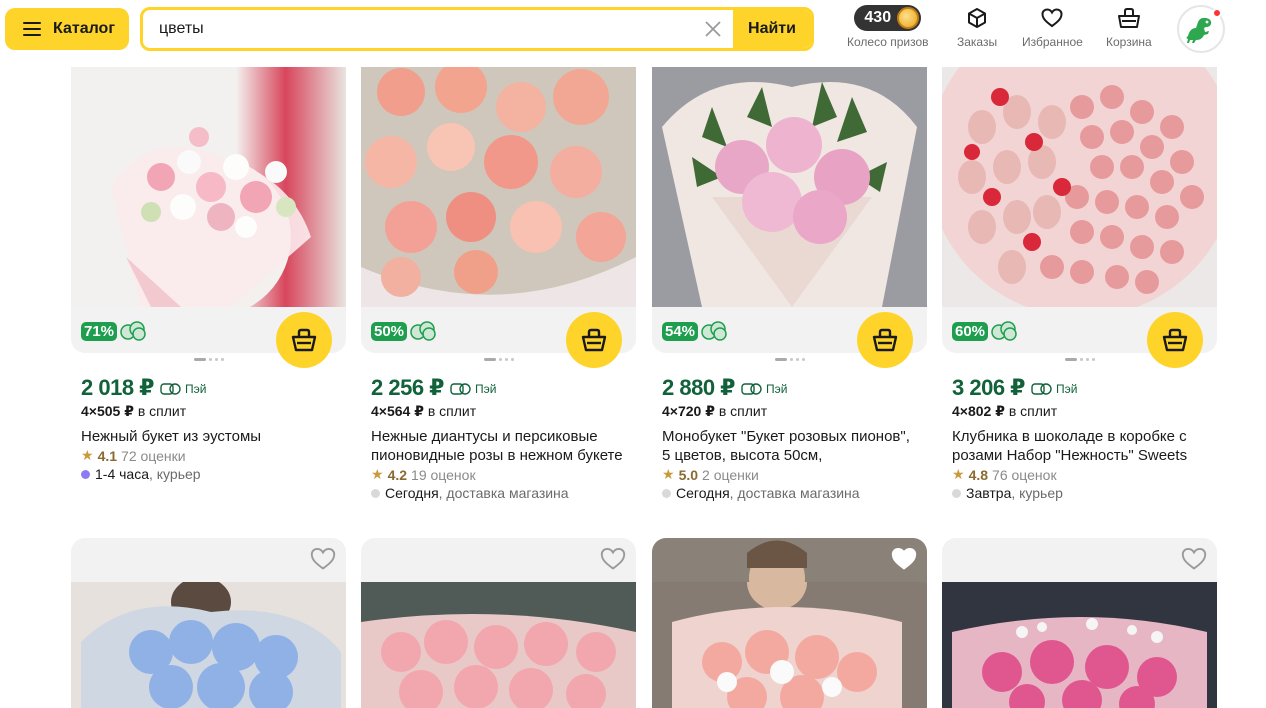  Describe the element at coordinates (208, 455) in the screenshot. I see `rating: ★ 4.1 72 оценки` at that location.